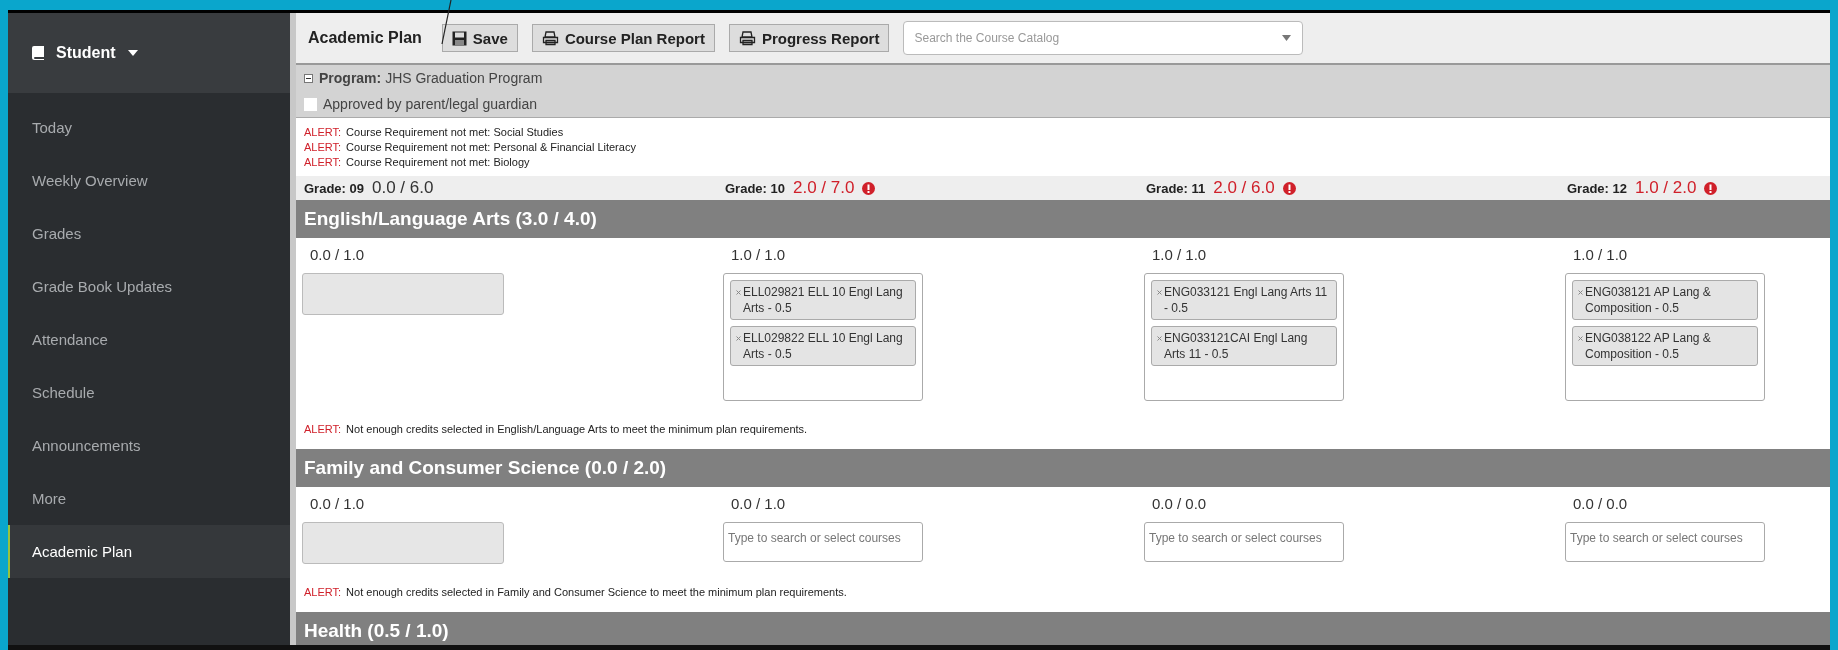 The height and width of the screenshot is (650, 1838). I want to click on approval-label: Approved by parent/legal guardian, so click(430, 104).